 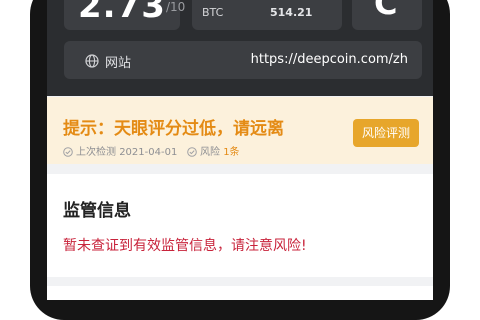 What do you see at coordinates (291, 12) in the screenshot?
I see `currency-value: 514.21` at bounding box center [291, 12].